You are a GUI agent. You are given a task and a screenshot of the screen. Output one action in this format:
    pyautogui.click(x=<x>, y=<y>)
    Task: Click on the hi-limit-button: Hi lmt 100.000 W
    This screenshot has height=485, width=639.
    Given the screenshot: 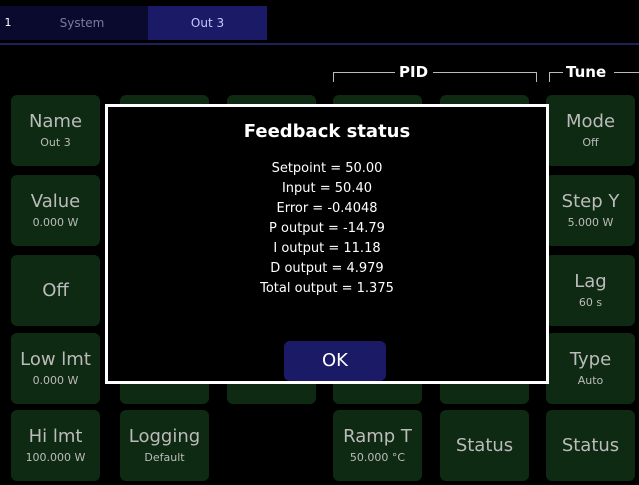 What is the action you would take?
    pyautogui.click(x=55, y=445)
    